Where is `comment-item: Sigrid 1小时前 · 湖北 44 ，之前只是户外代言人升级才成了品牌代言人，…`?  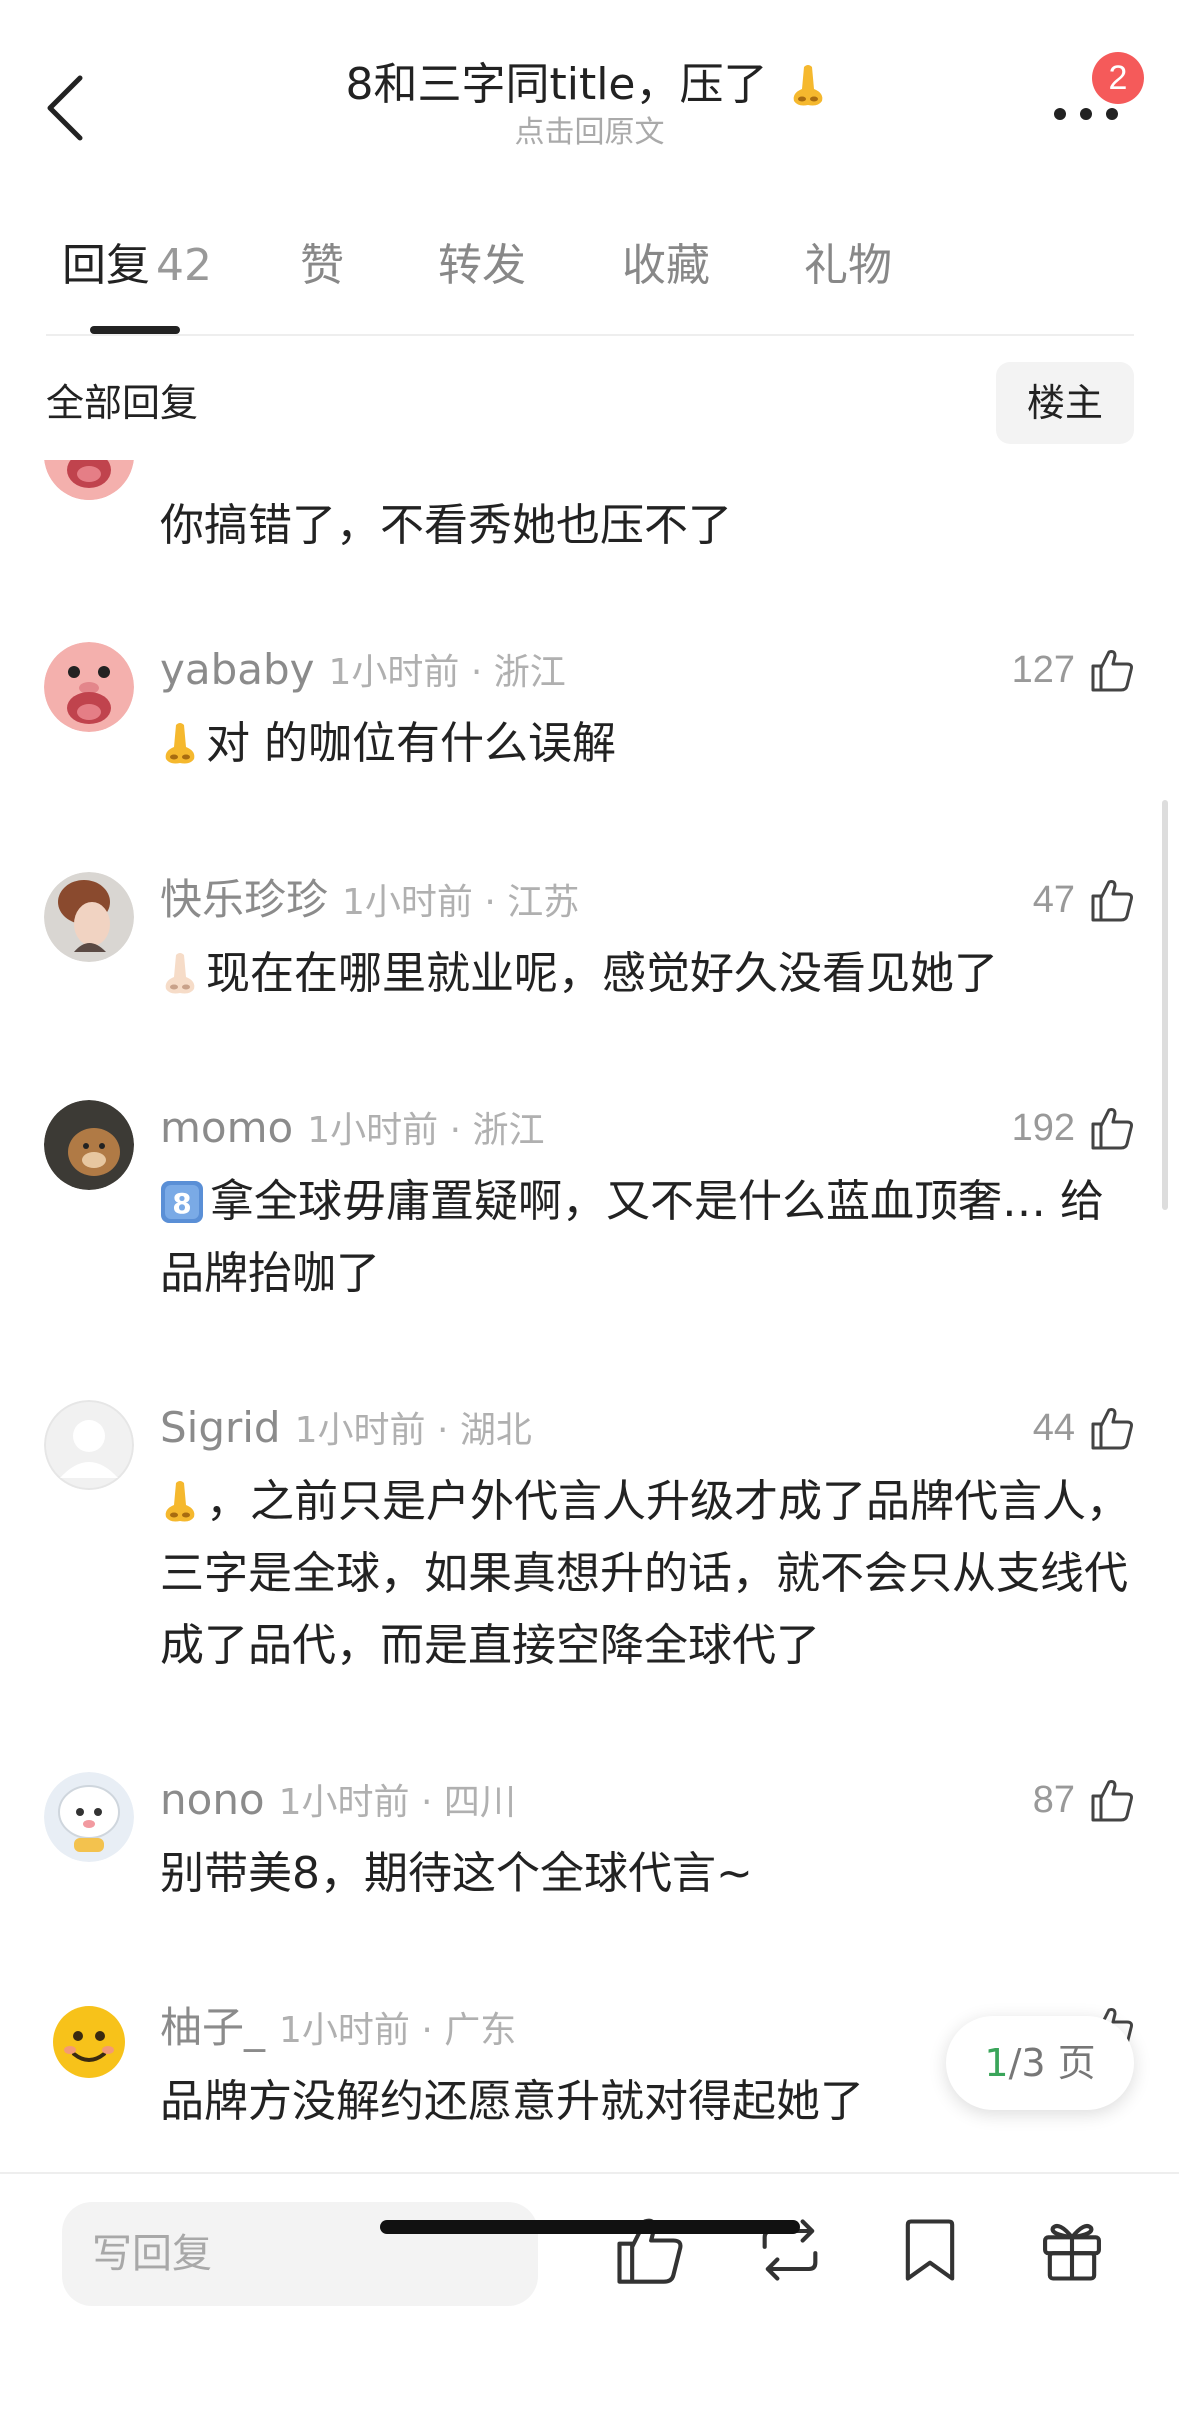
comment-item: Sigrid 1小时前 · 湖北 44 ，之前只是户外代言人升级才成了品牌代言人，… is located at coordinates (589, 1550).